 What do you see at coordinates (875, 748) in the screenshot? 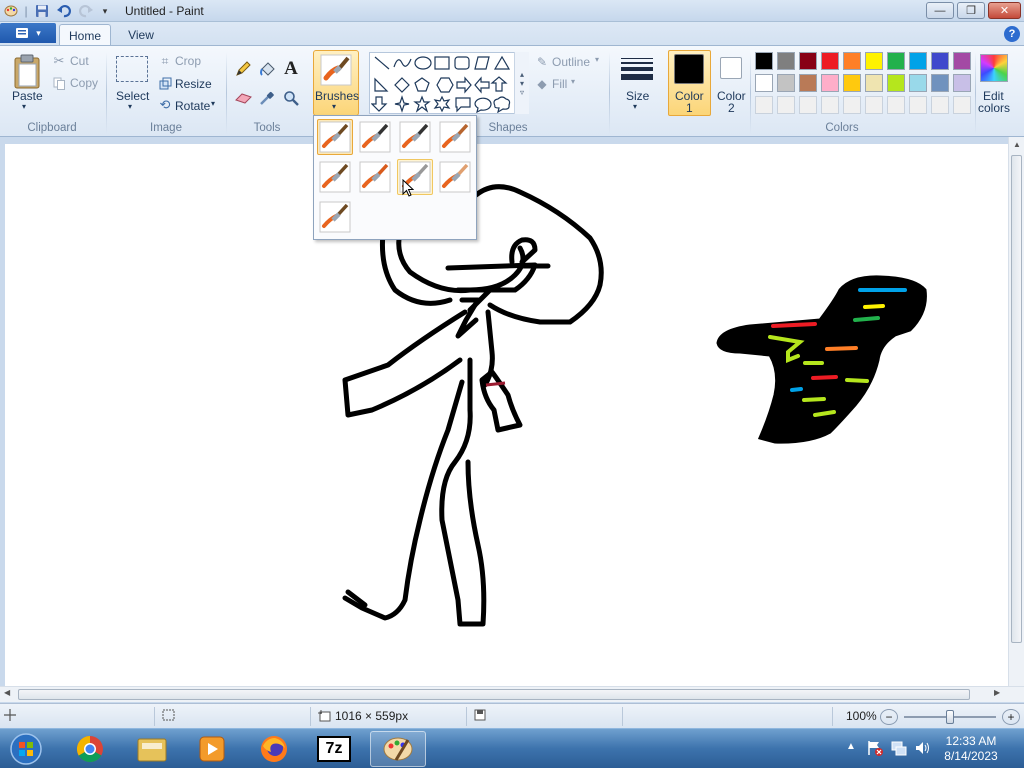
I see `action-center-flag-icon` at bounding box center [875, 748].